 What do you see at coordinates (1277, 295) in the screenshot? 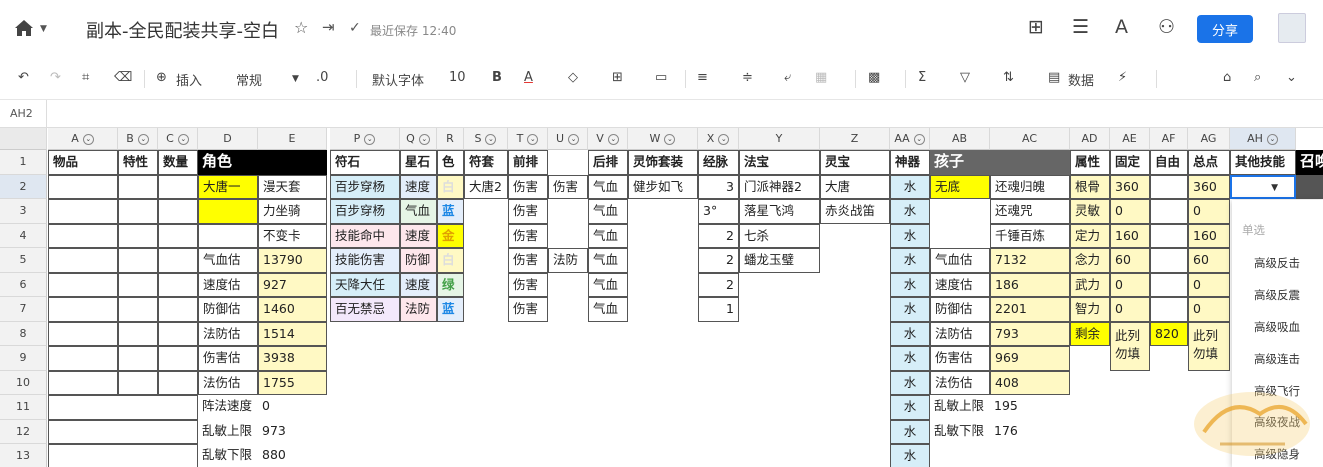
I see `dropdown-option: 高级反震` at bounding box center [1277, 295].